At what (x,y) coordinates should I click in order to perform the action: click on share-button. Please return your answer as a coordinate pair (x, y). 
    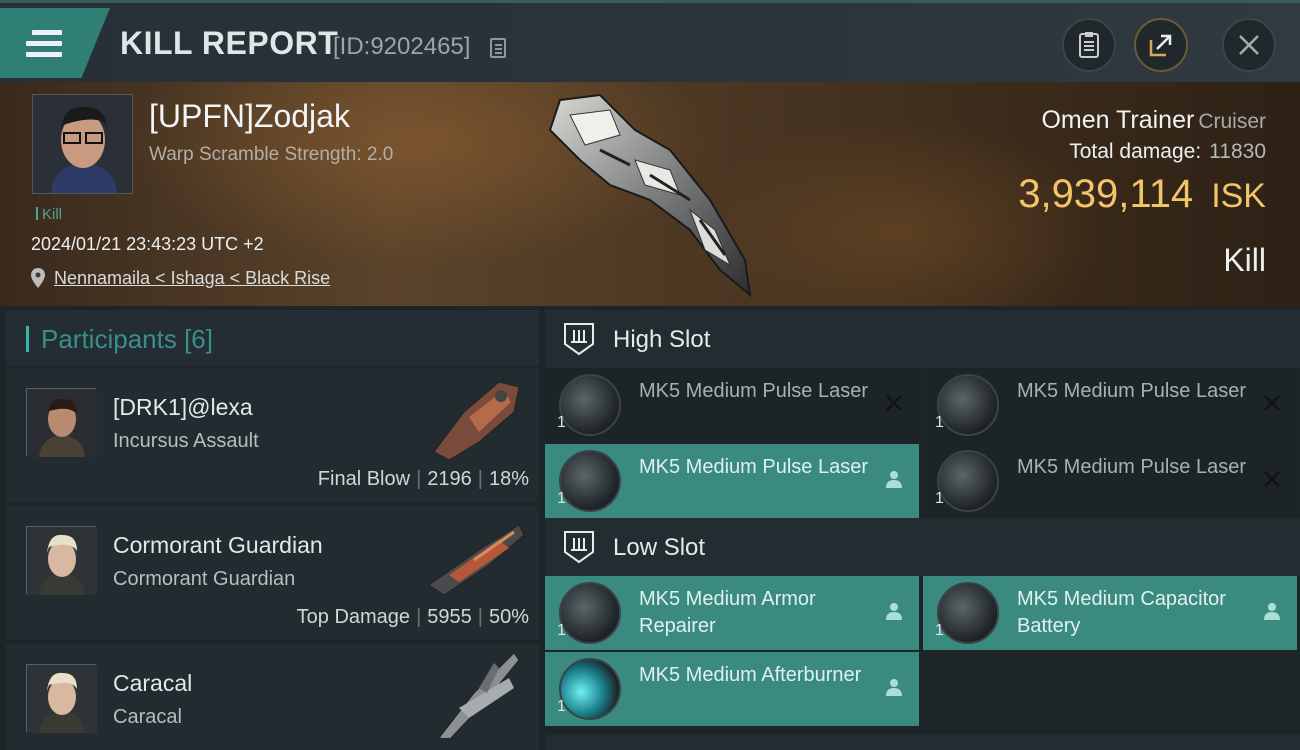
    Looking at the image, I should click on (1161, 45).